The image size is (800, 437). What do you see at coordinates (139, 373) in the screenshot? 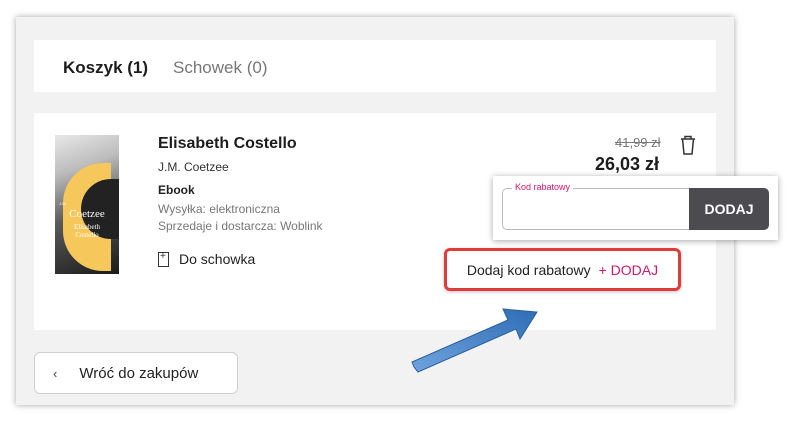
I see `back-to-shopping-label: Wróć do zakupów` at bounding box center [139, 373].